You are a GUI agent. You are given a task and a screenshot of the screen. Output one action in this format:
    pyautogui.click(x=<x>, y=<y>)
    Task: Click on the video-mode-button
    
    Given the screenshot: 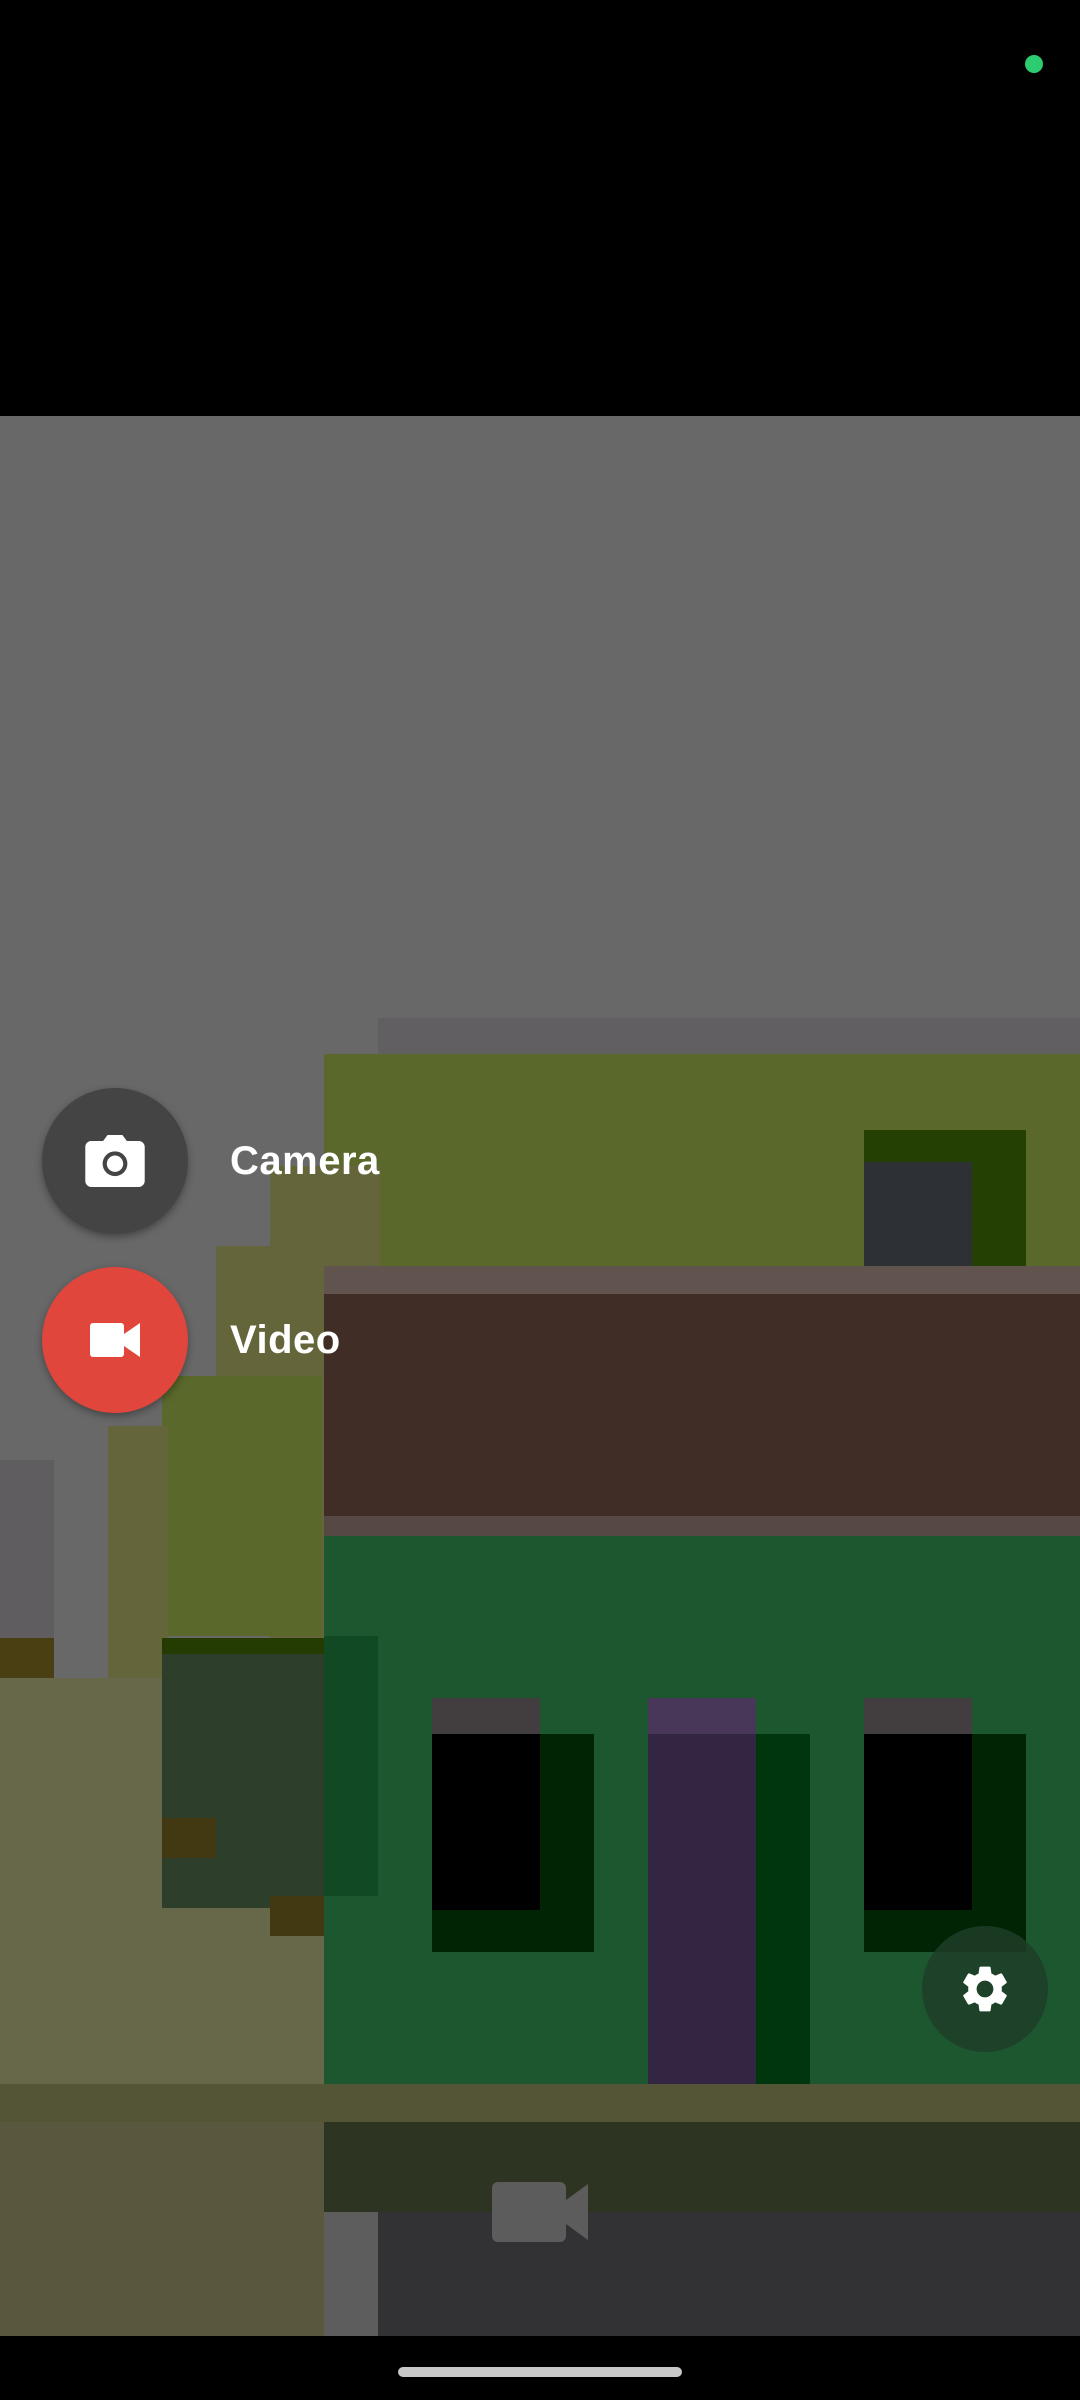 What is the action you would take?
    pyautogui.click(x=115, y=1340)
    